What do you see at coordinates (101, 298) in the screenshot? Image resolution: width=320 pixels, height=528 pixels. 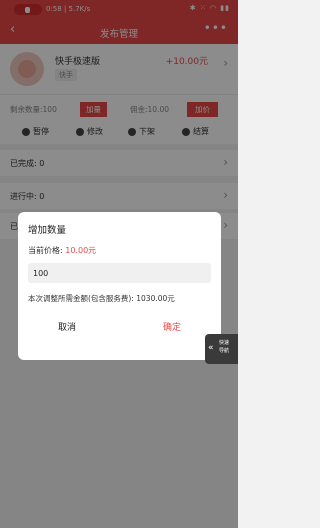 I see `total-amount: 本次调整所需金额(包含服务费): 1030.00元` at bounding box center [101, 298].